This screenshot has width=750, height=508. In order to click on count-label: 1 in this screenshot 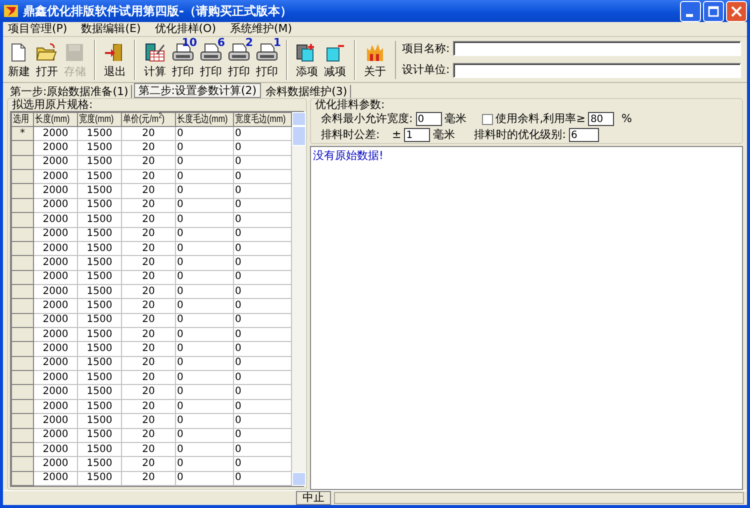, I will do `click(277, 42)`.